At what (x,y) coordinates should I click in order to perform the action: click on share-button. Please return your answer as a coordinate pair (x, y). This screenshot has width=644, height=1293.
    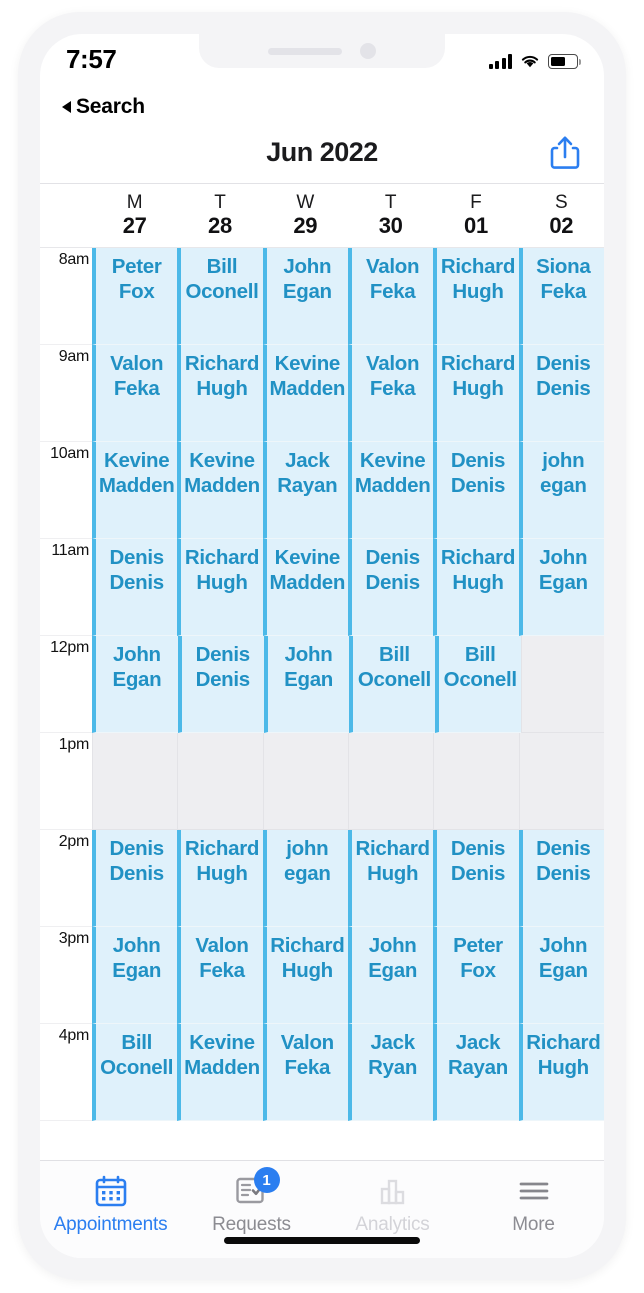
    Looking at the image, I should click on (565, 153).